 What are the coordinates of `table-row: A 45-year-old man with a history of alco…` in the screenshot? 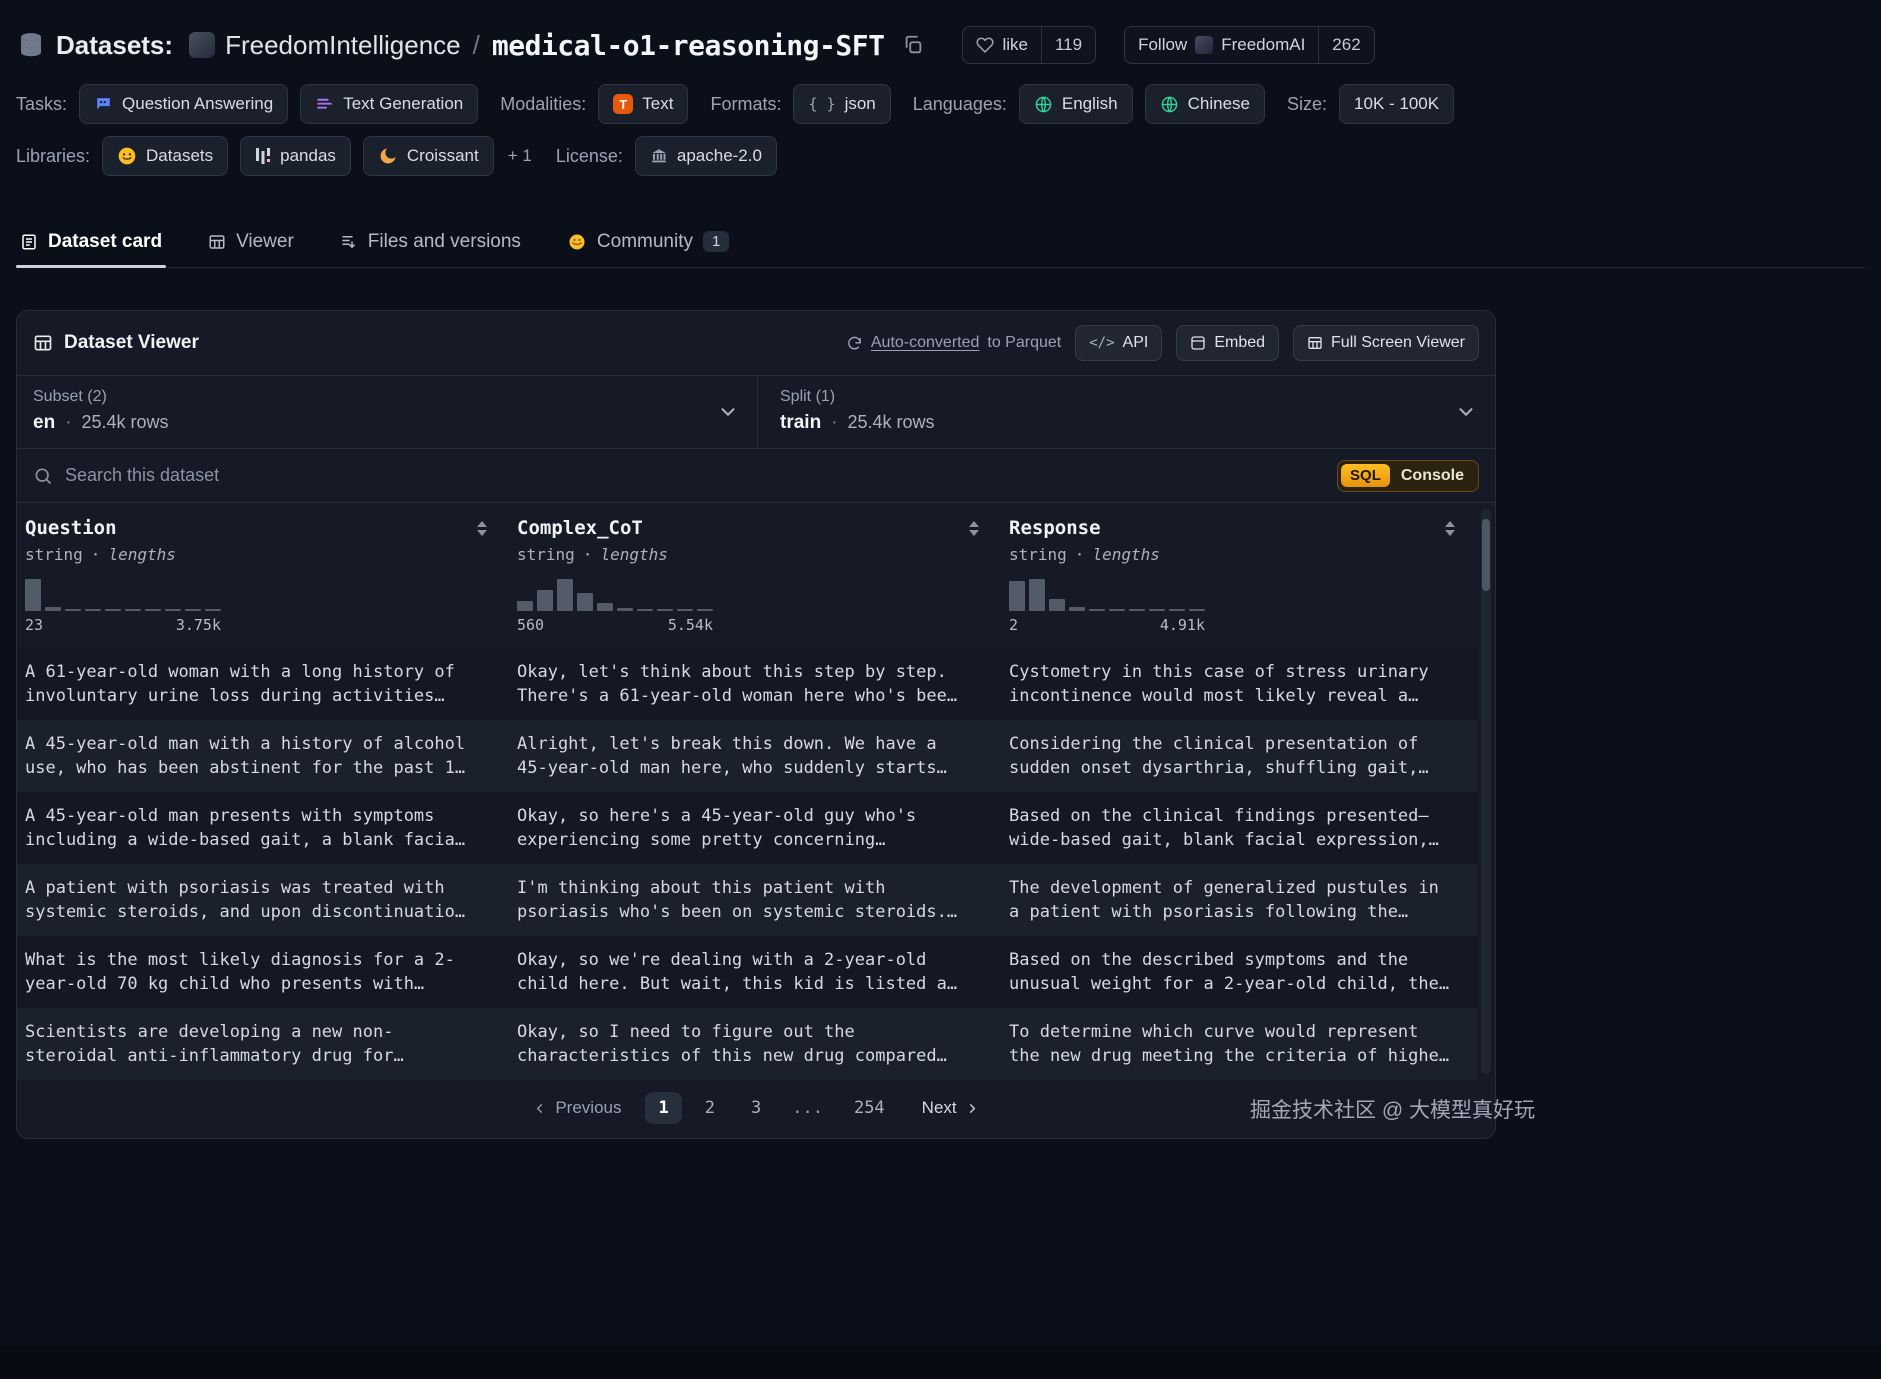 It's located at (747, 756).